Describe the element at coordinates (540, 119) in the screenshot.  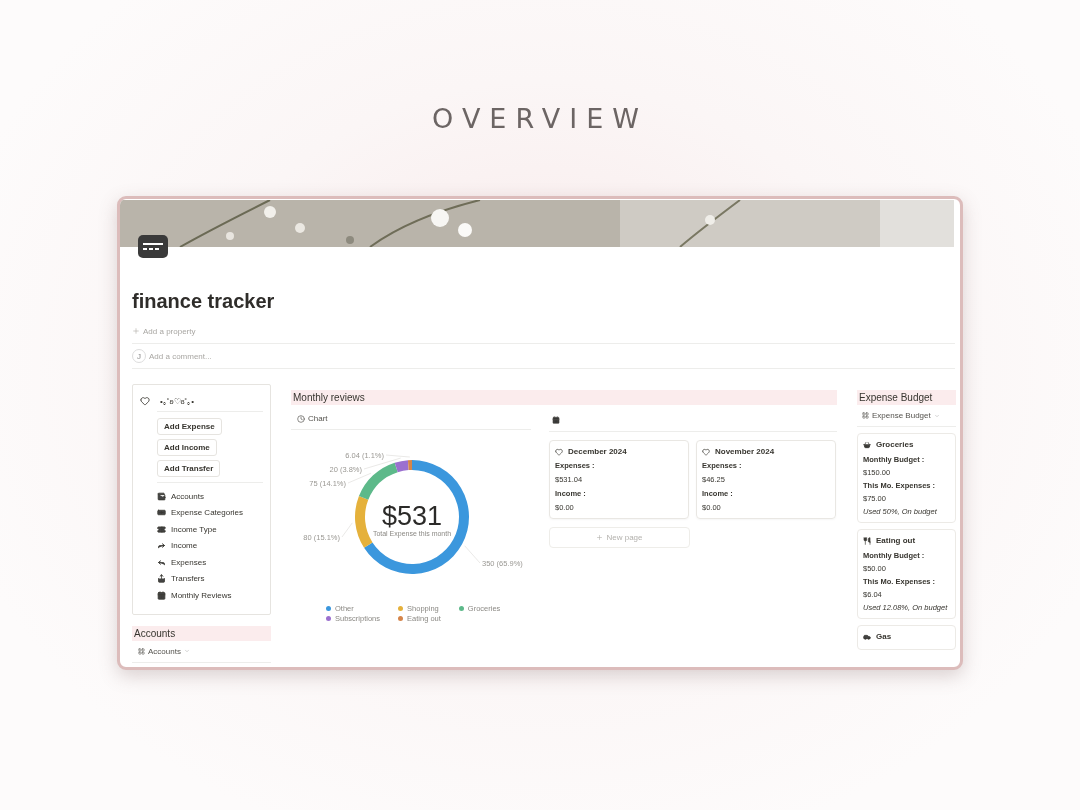
I see `page-heading: OVERVIEW` at that location.